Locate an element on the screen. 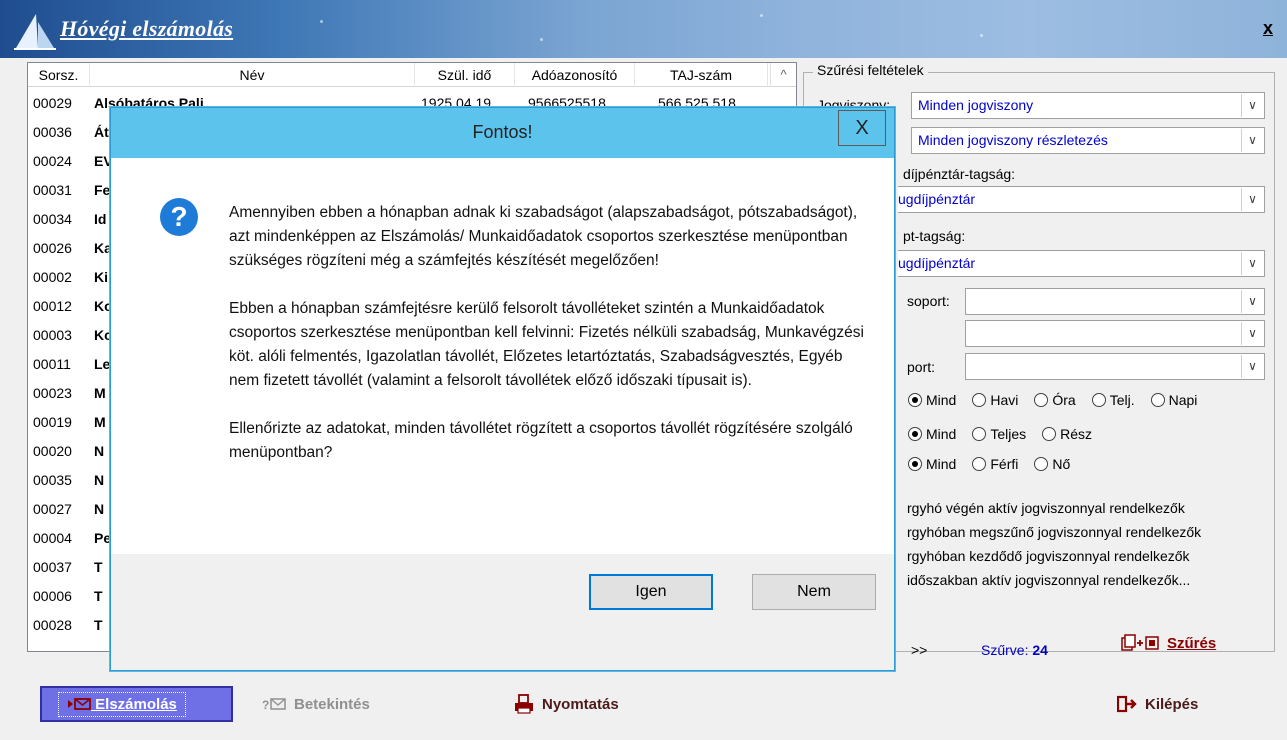 This screenshot has width=1287, height=740. nyomtatas-button: Nyomtatás is located at coordinates (566, 704).